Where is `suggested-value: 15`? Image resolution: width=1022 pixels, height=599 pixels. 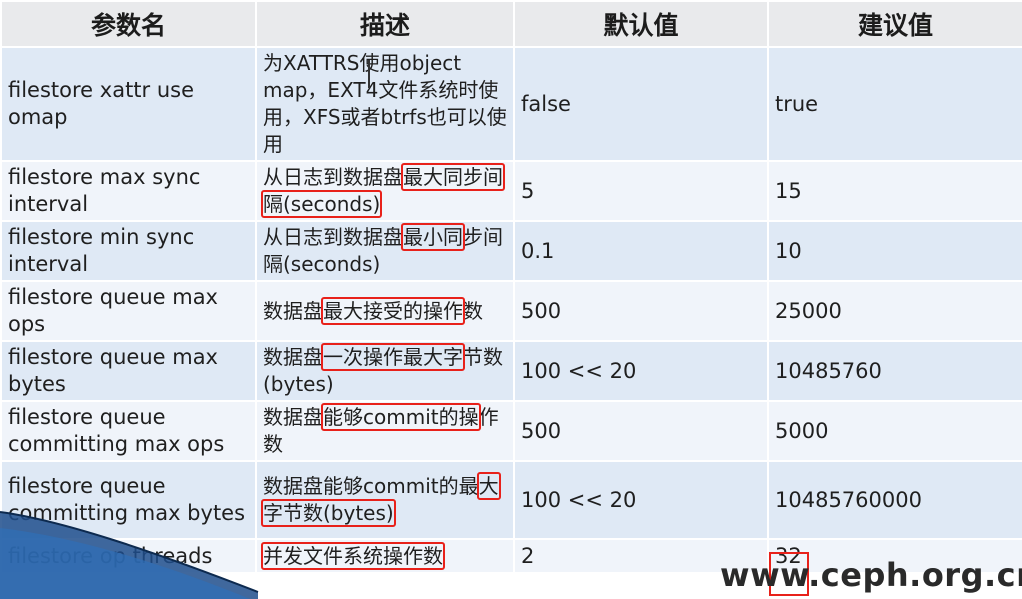
suggested-value: 15 is located at coordinates (894, 191).